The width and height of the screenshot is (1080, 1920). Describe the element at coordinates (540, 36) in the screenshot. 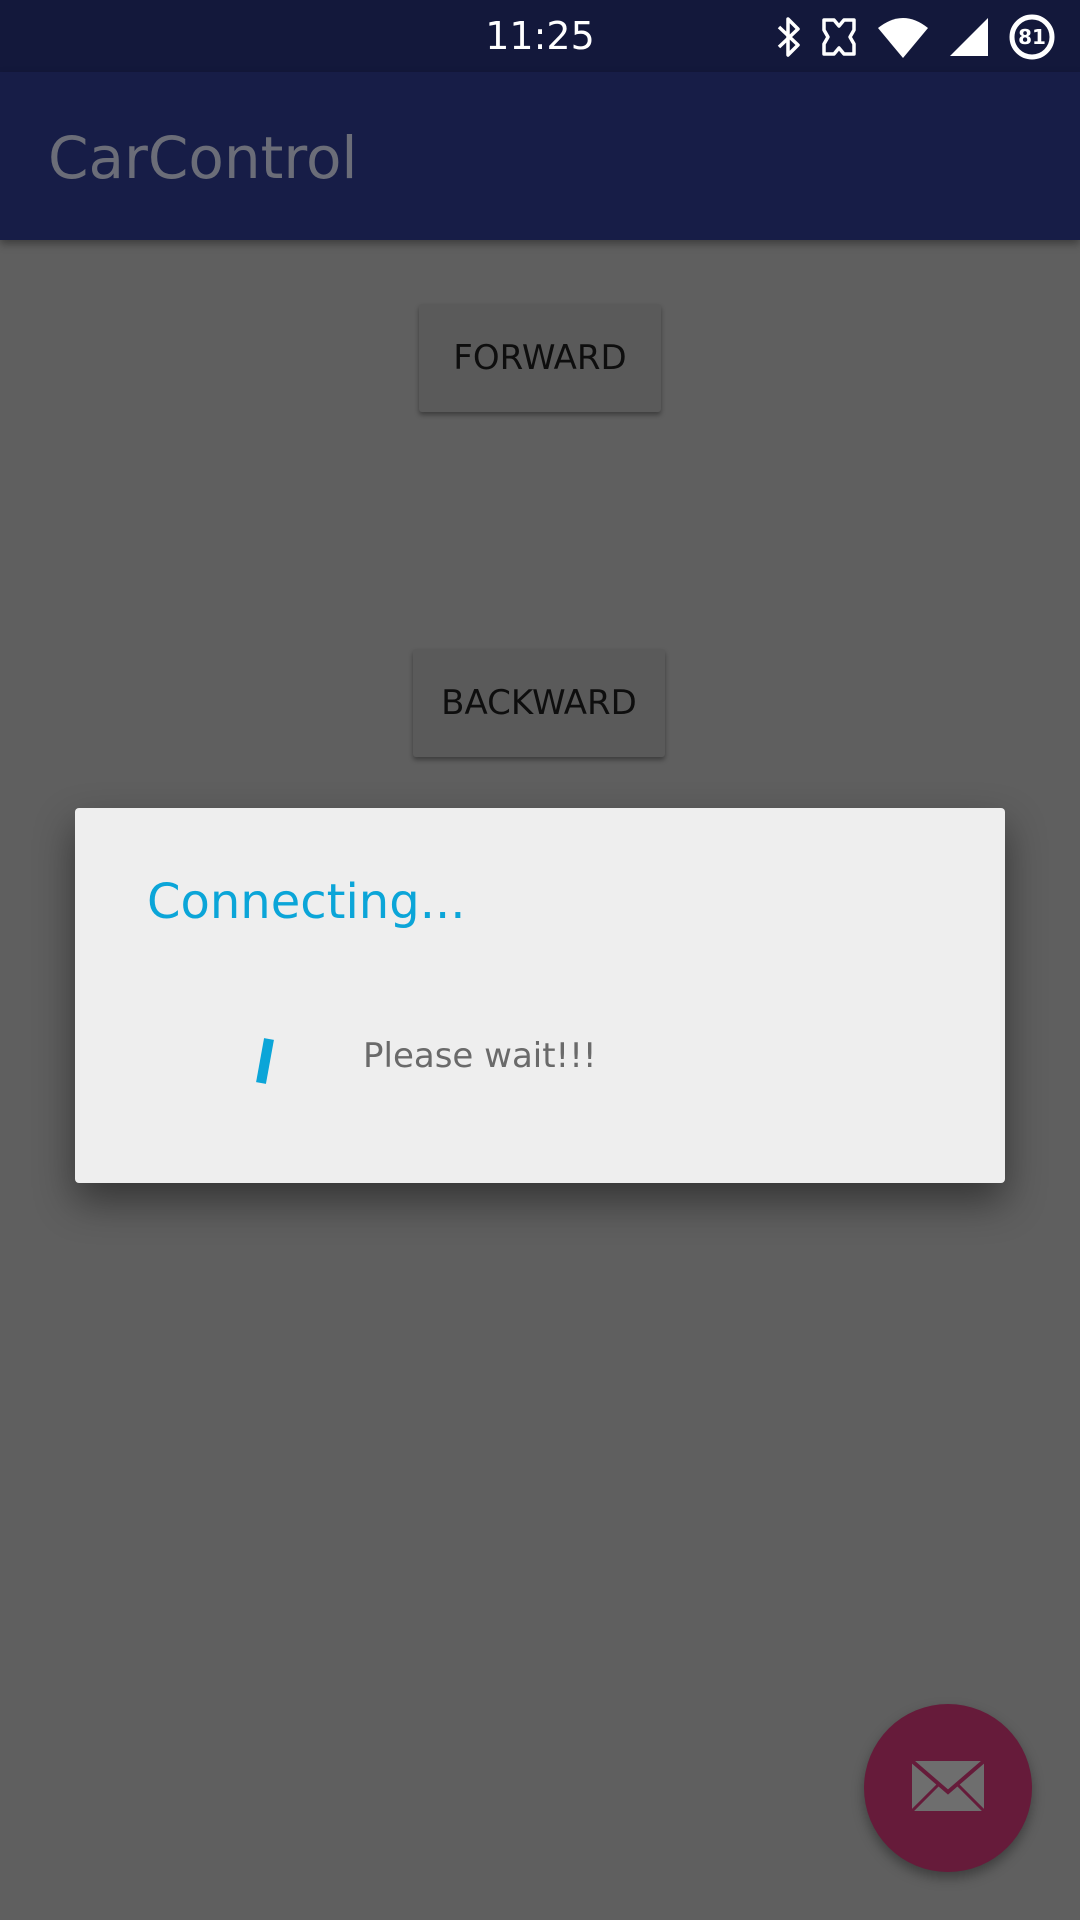

I see `status-bar: 11:25 81` at that location.